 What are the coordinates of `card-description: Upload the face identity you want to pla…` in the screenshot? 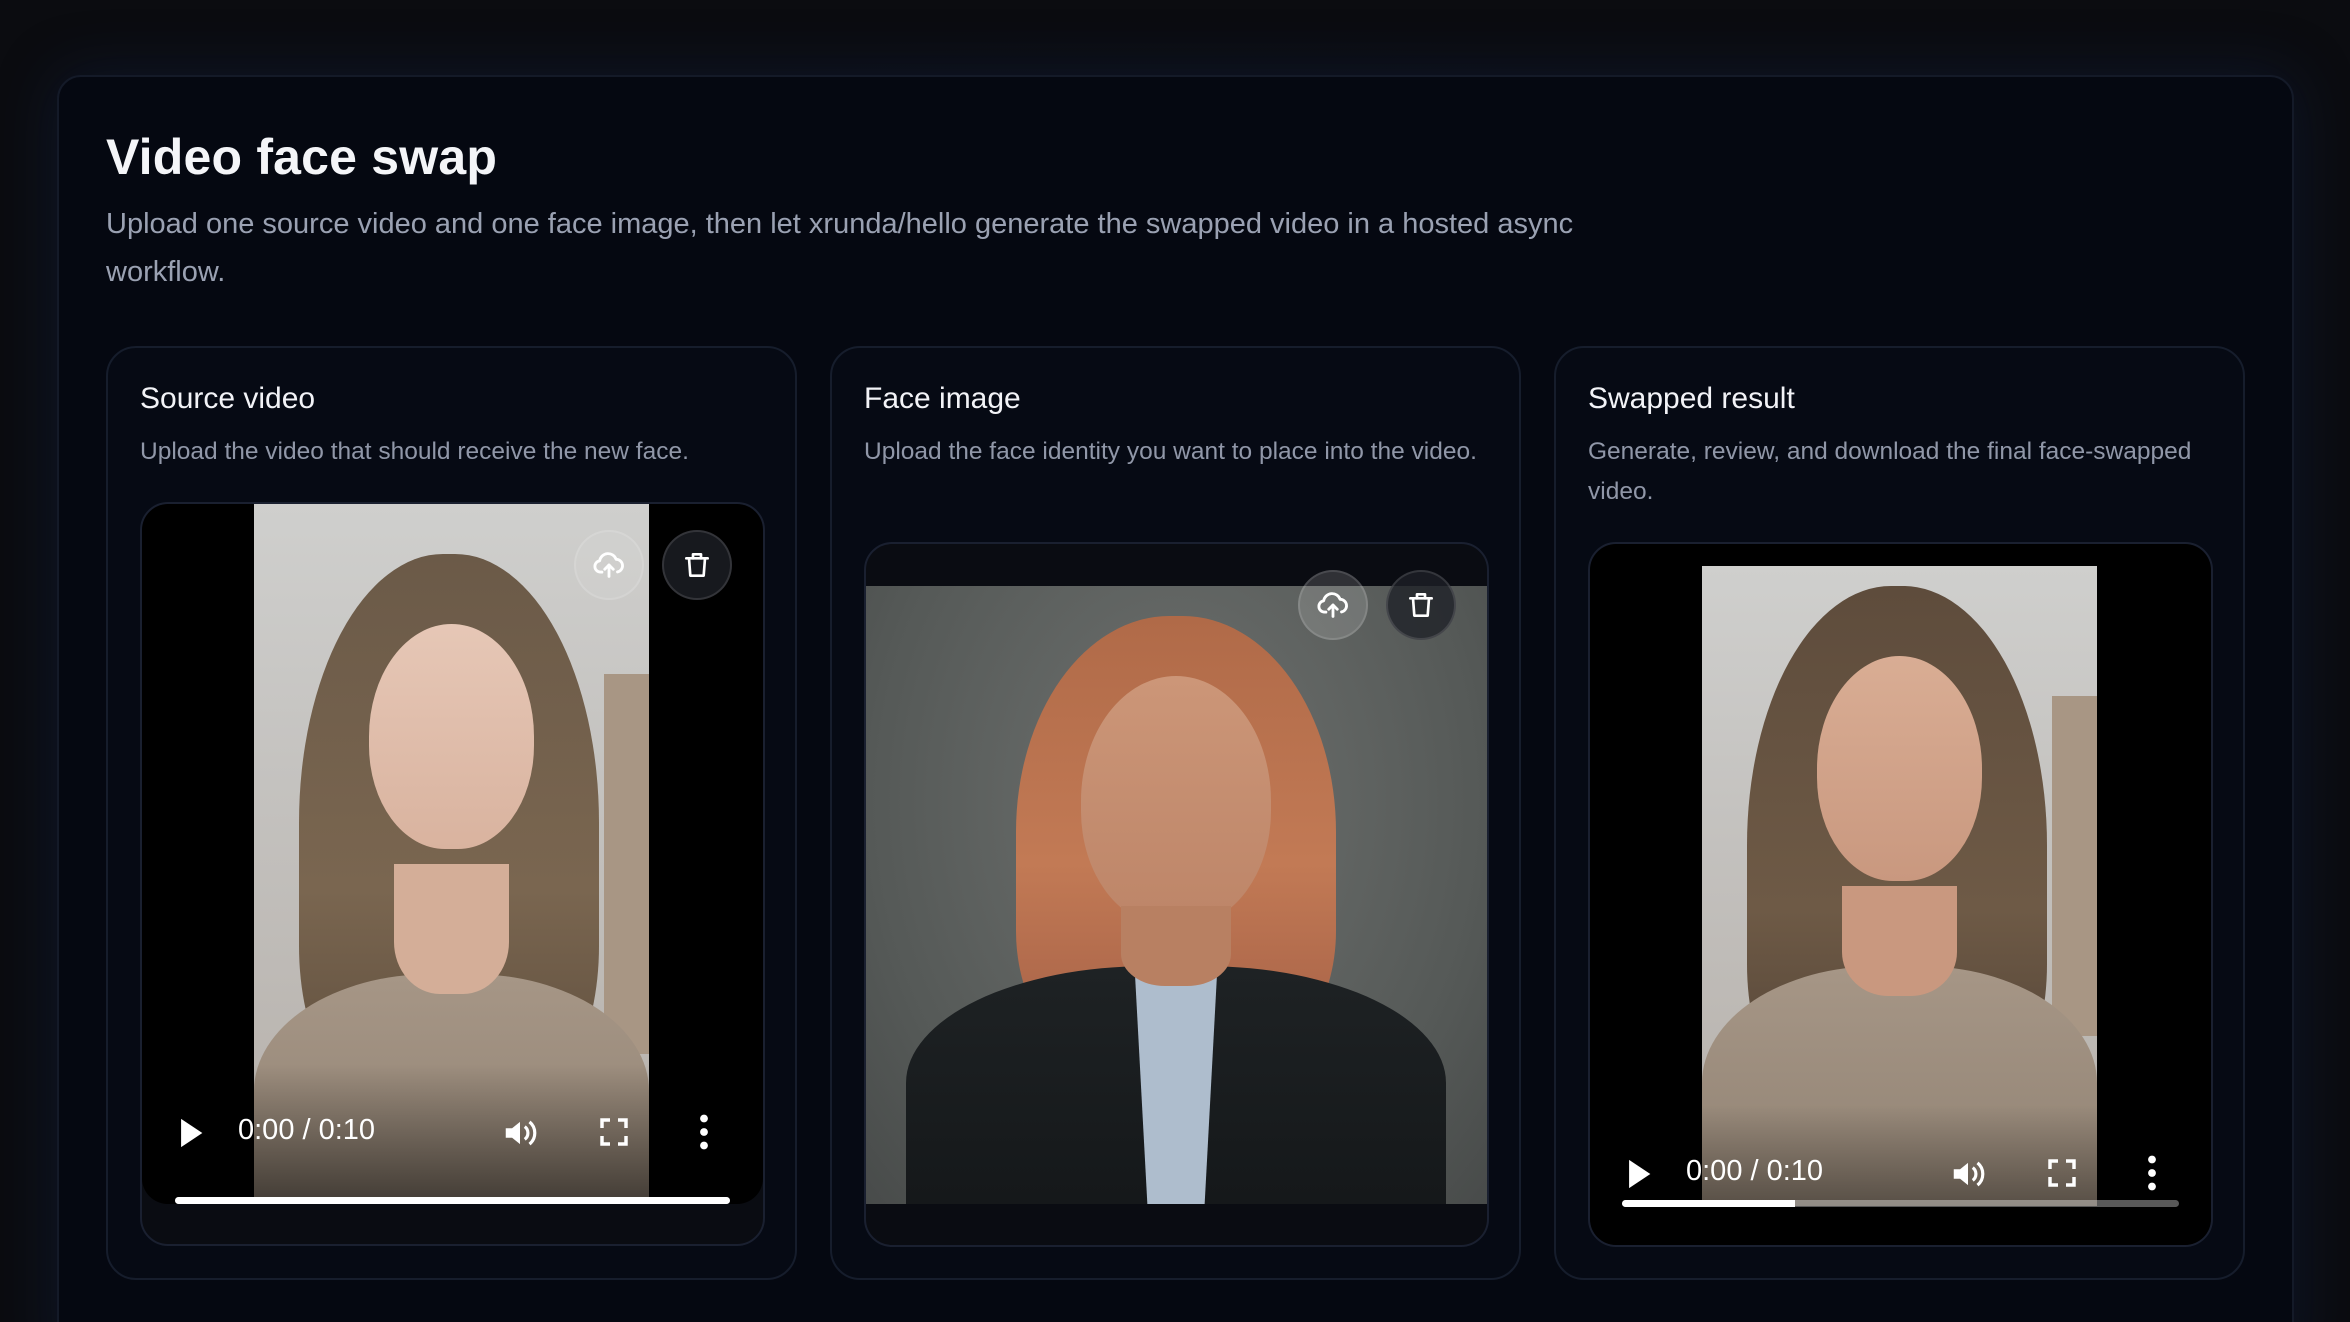 It's located at (1170, 451).